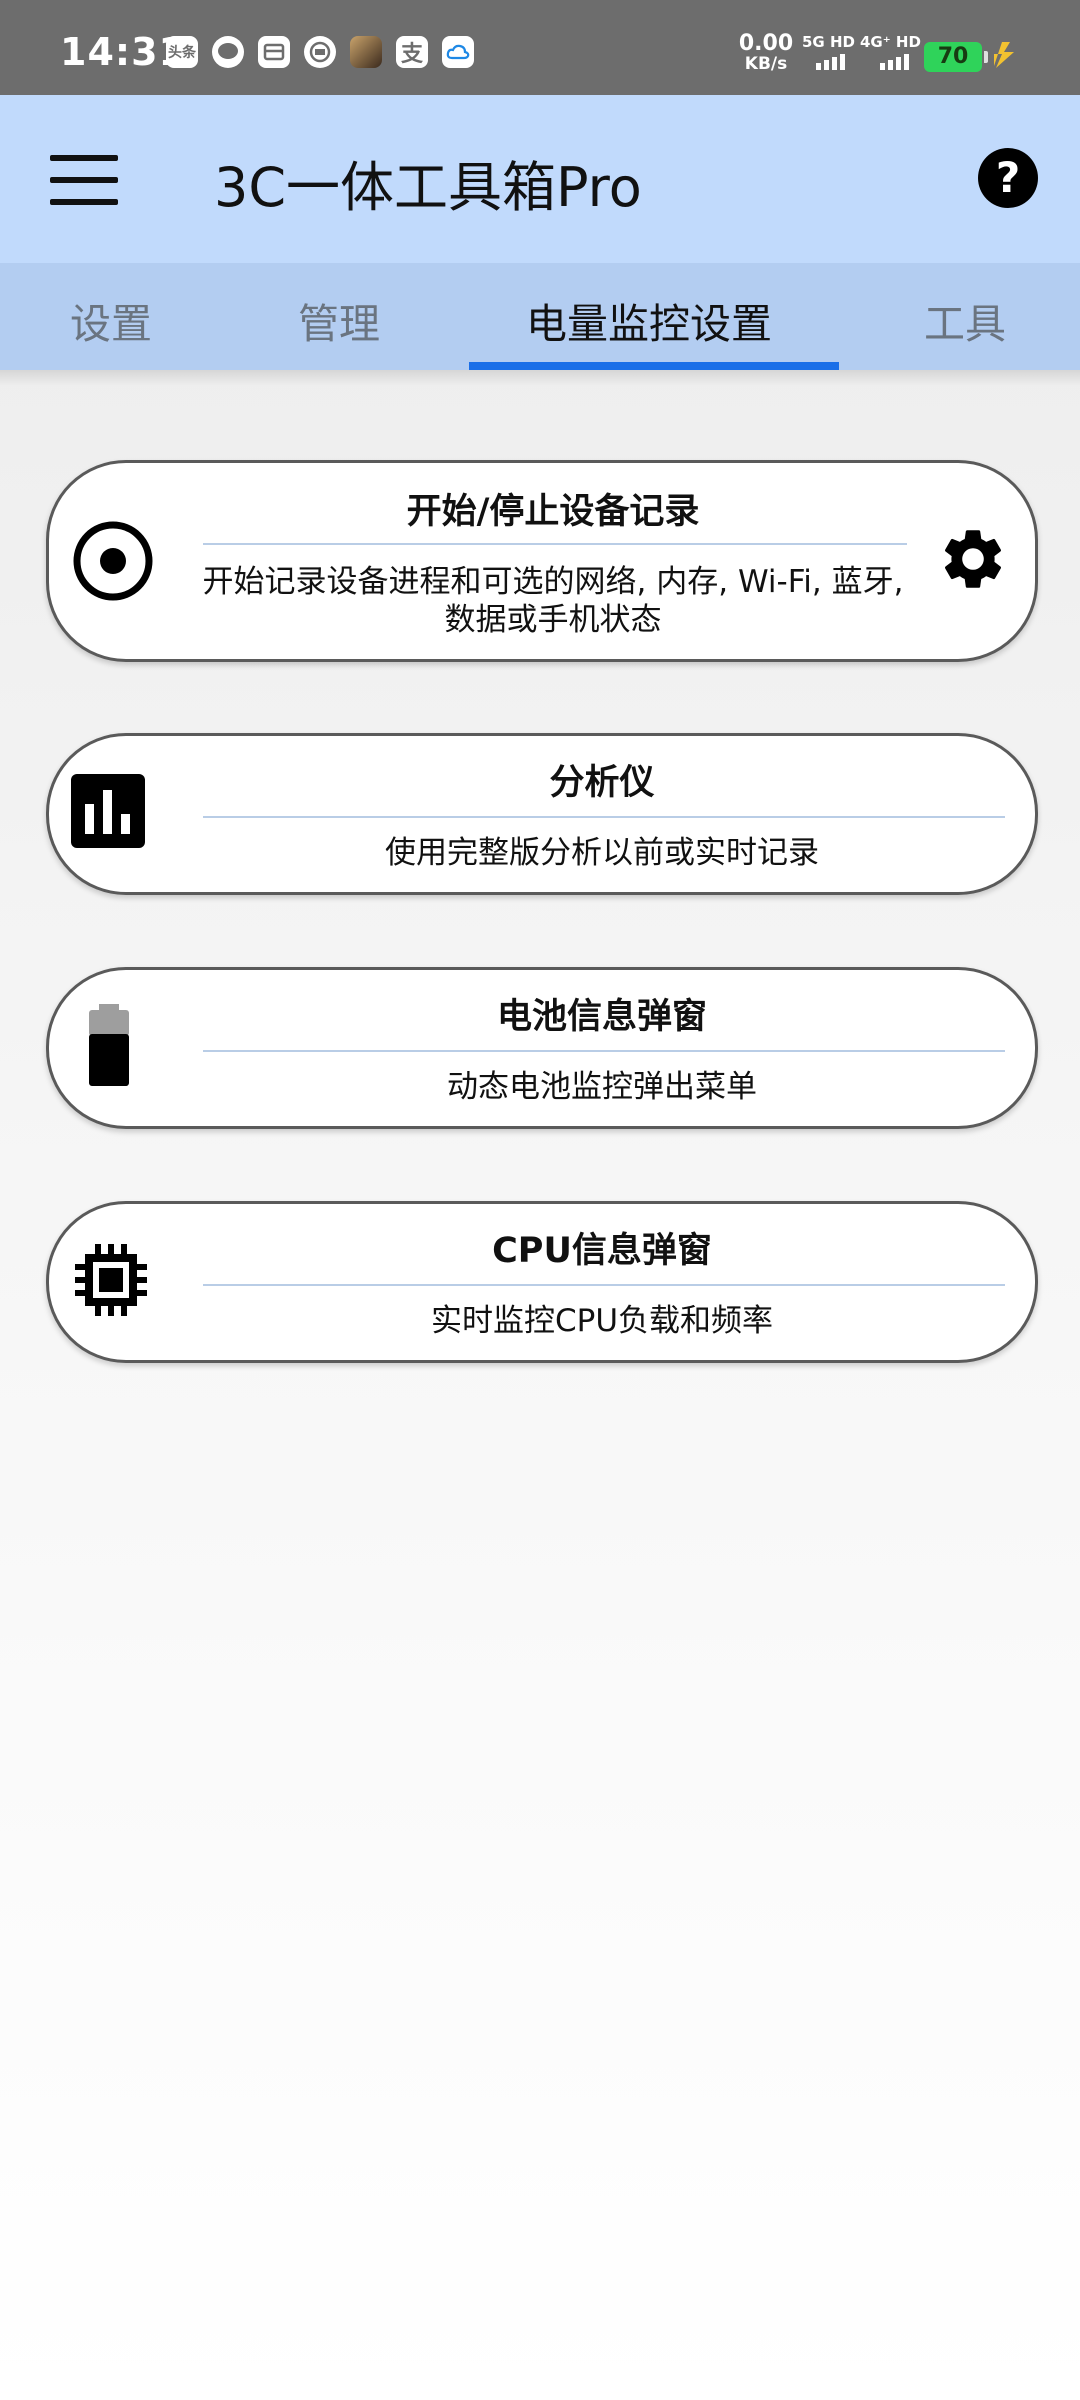  Describe the element at coordinates (890, 42) in the screenshot. I see `sim2-label: 4G⁺ HD` at that location.